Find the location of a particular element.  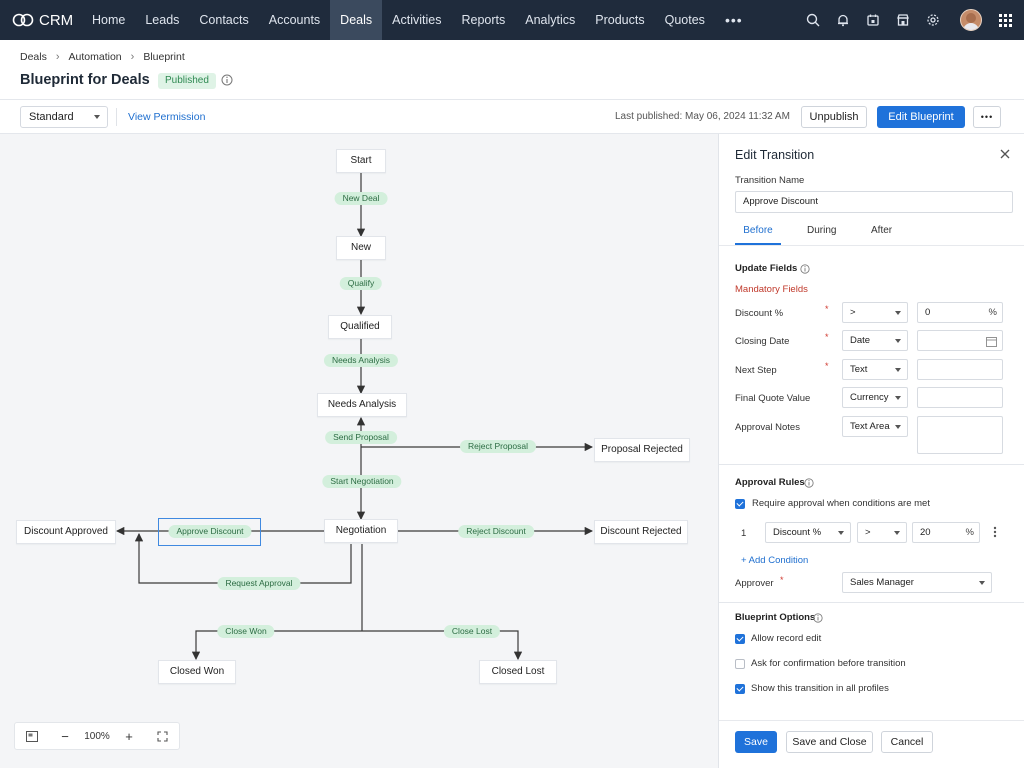

show-all-profiles-checkbox is located at coordinates (740, 689).